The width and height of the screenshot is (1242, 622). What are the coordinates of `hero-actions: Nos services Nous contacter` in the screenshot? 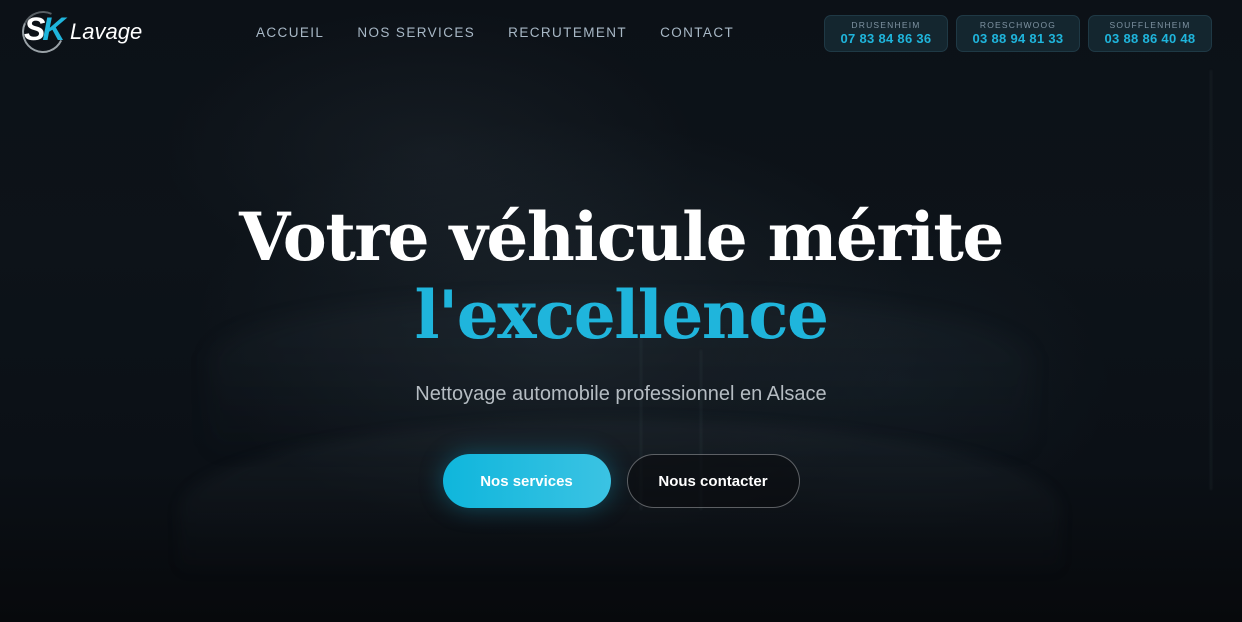 It's located at (621, 481).